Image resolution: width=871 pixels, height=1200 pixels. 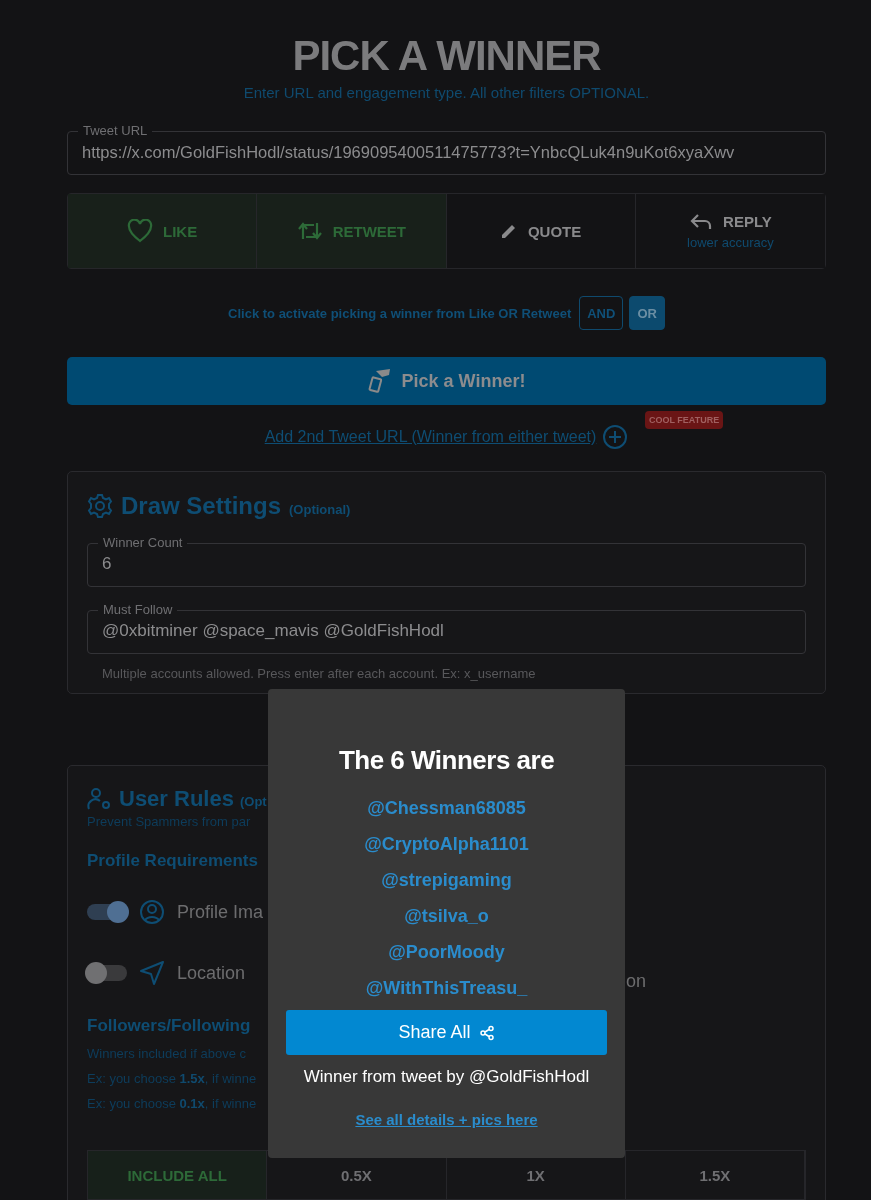 What do you see at coordinates (446, 952) in the screenshot?
I see `winner-link: @PoorMoody` at bounding box center [446, 952].